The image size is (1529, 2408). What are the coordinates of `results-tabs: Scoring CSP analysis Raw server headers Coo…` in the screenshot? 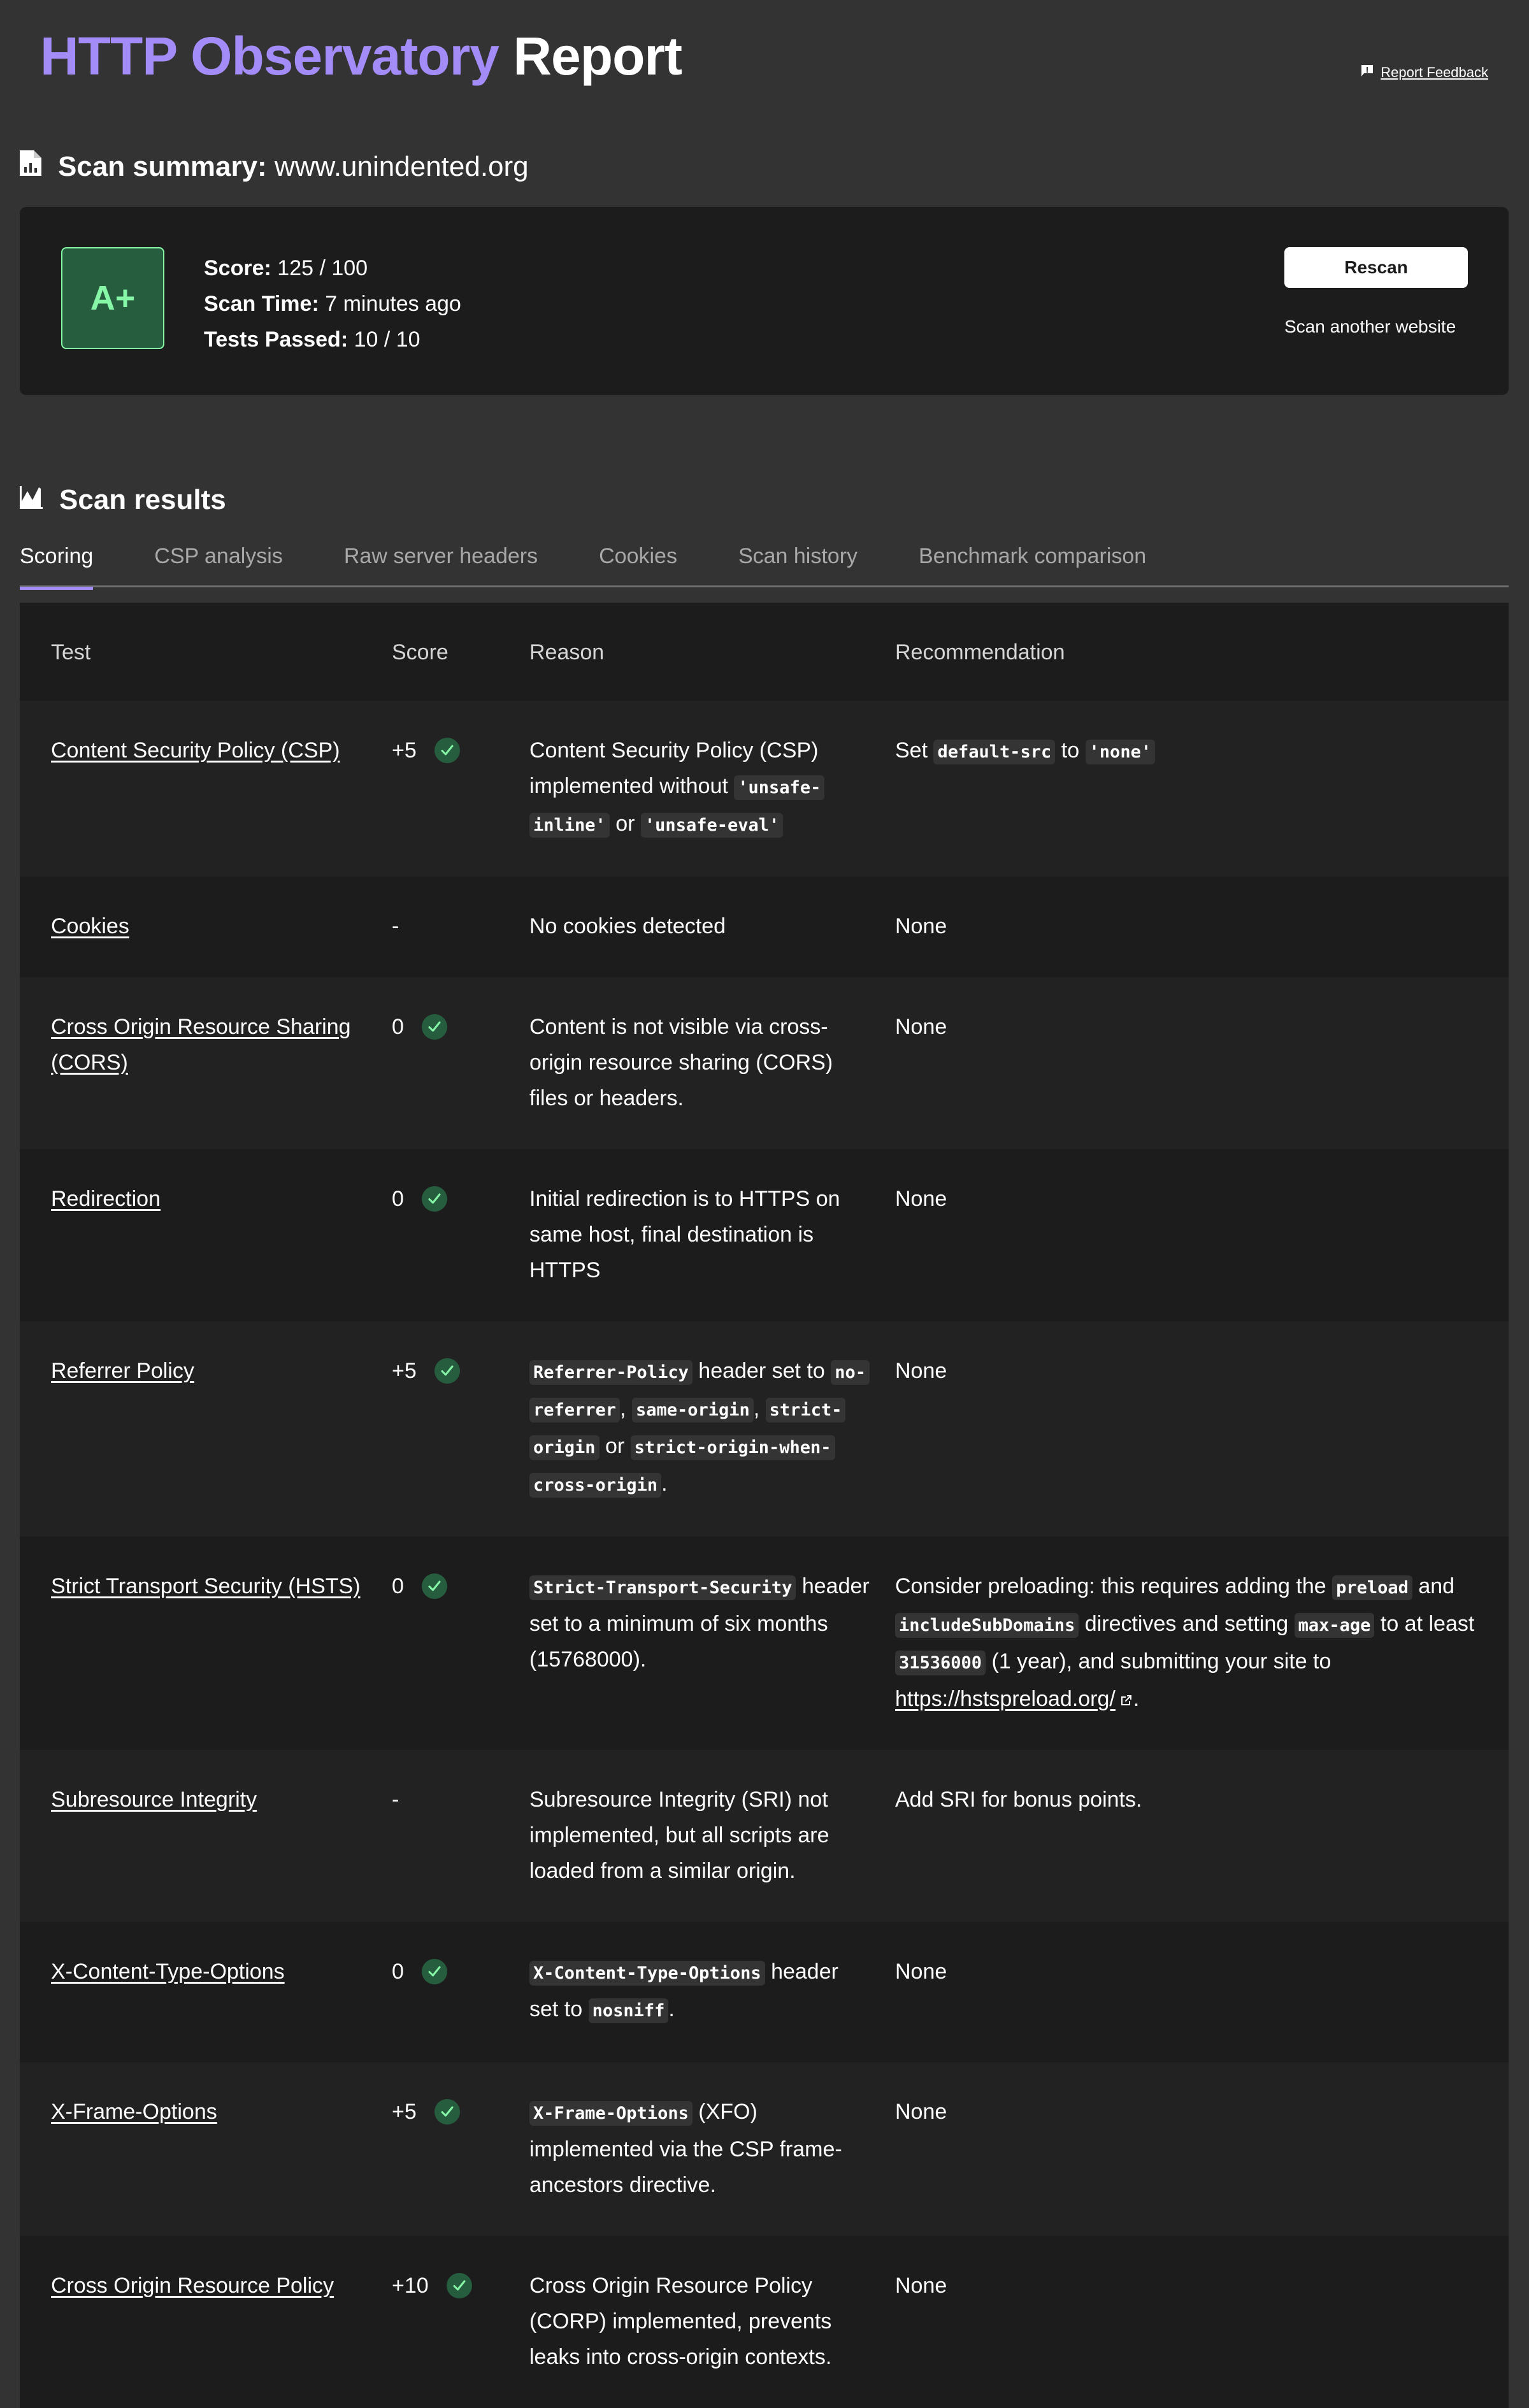 It's located at (764, 565).